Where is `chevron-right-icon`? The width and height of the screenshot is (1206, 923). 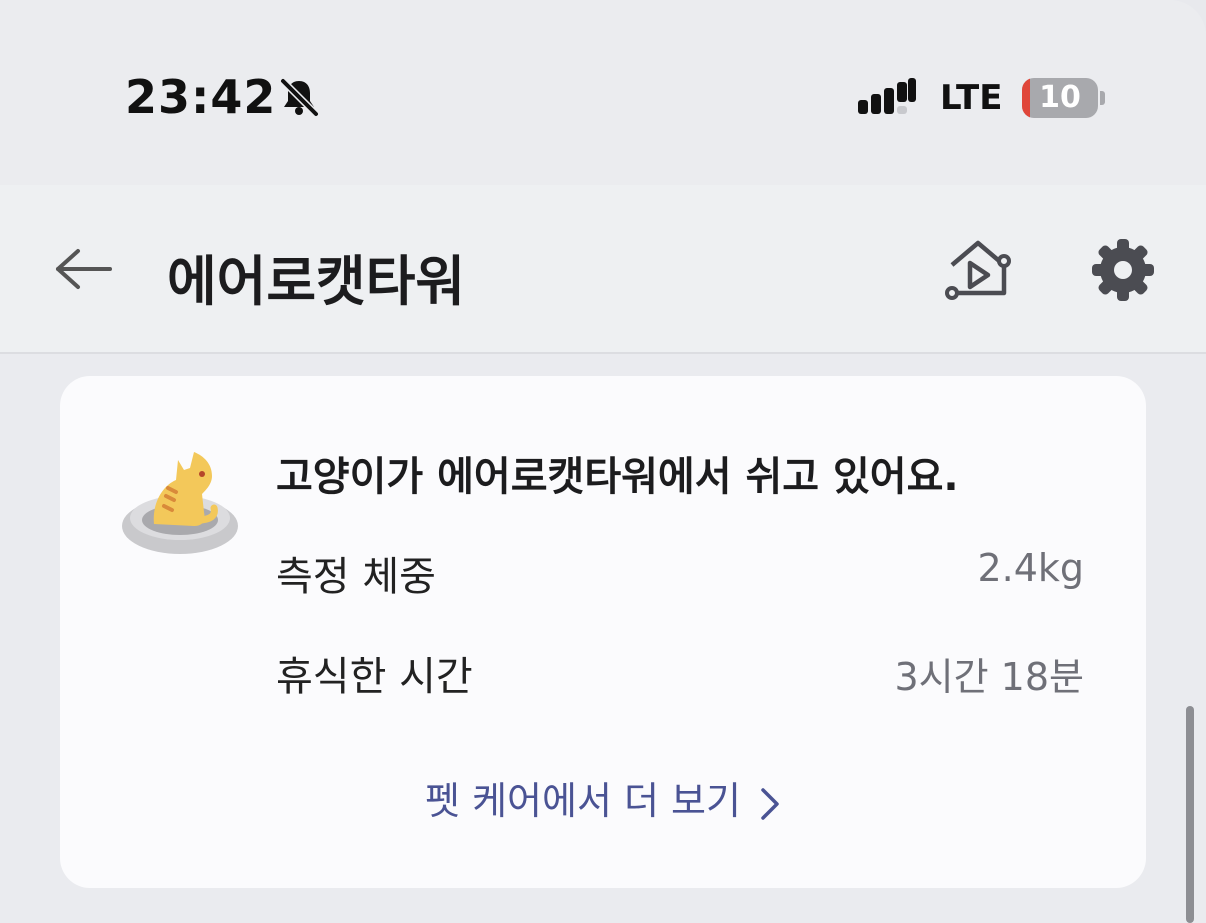 chevron-right-icon is located at coordinates (770, 803).